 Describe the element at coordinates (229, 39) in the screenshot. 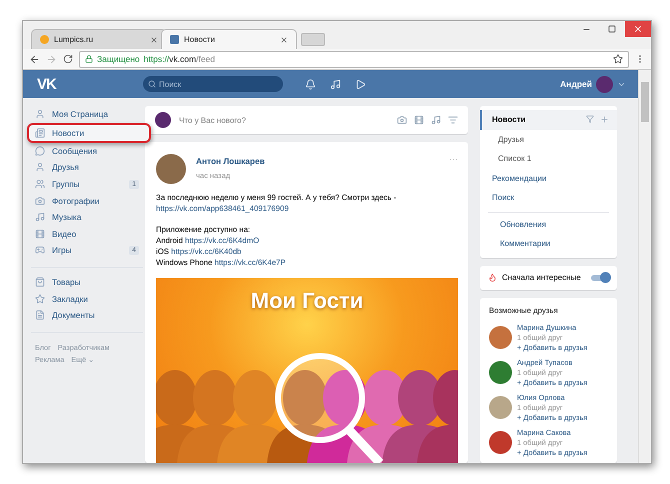

I see `browser-tab: Новости` at that location.